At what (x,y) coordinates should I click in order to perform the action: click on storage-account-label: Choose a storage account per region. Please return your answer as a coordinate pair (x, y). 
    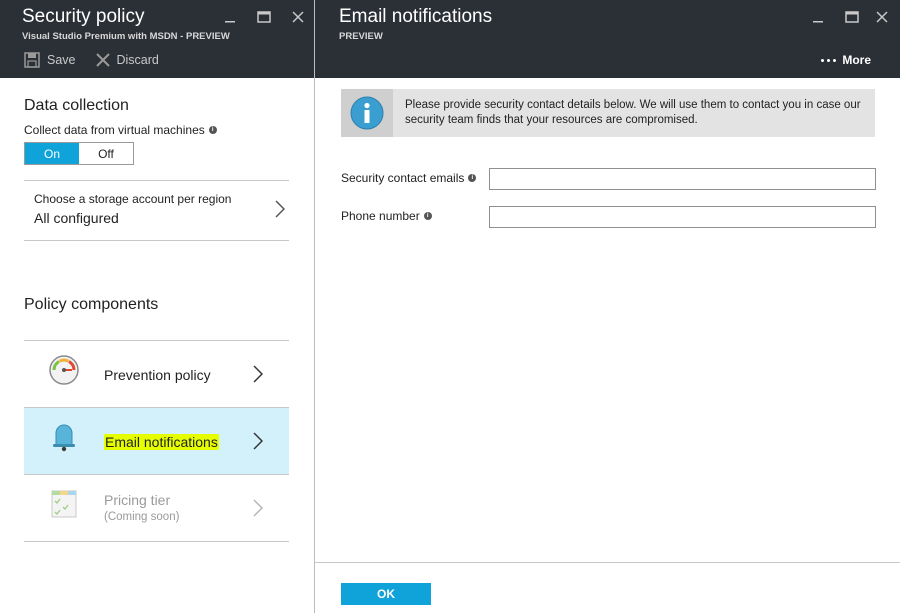
    Looking at the image, I should click on (133, 199).